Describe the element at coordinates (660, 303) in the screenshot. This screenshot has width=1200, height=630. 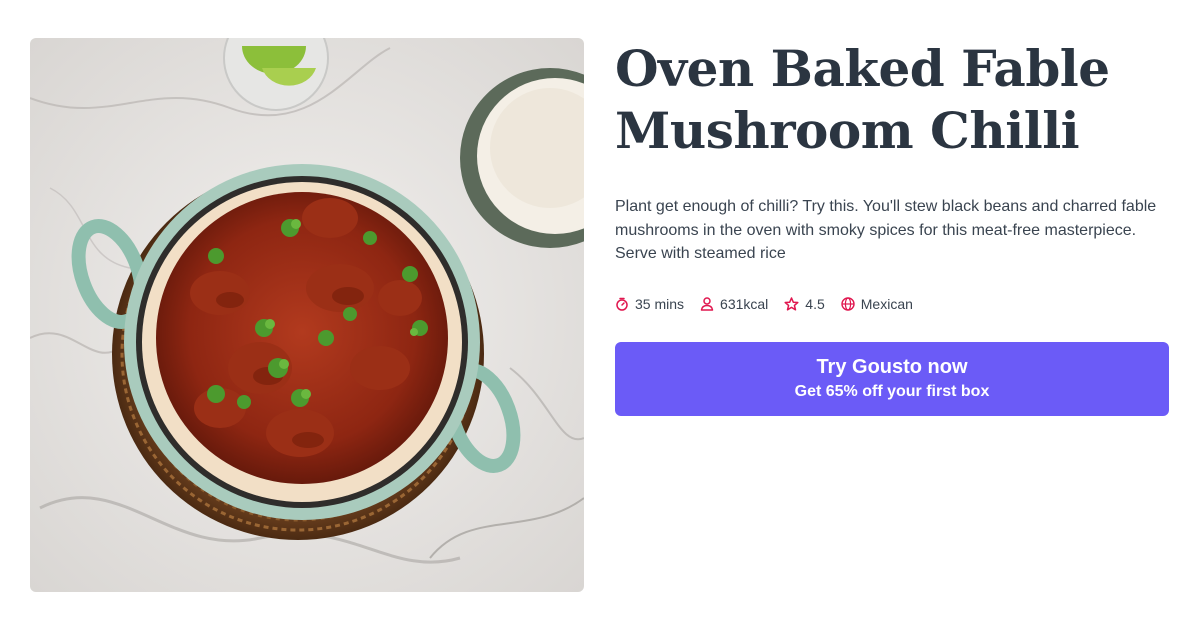
I see `meta-time-text: 35 mins` at that location.